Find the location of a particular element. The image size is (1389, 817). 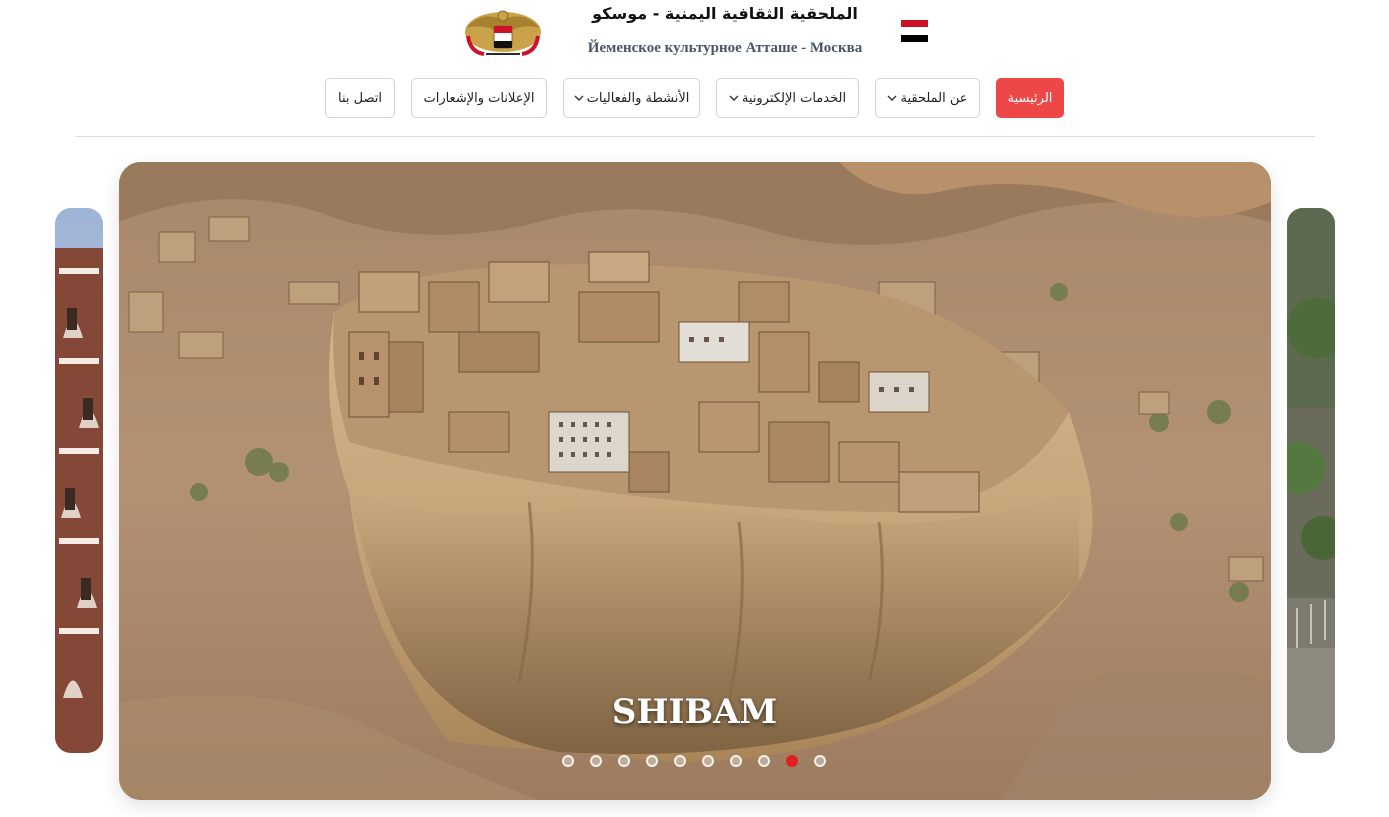

nav-activities-label: الأنشطة والفعاليات is located at coordinates (638, 98).